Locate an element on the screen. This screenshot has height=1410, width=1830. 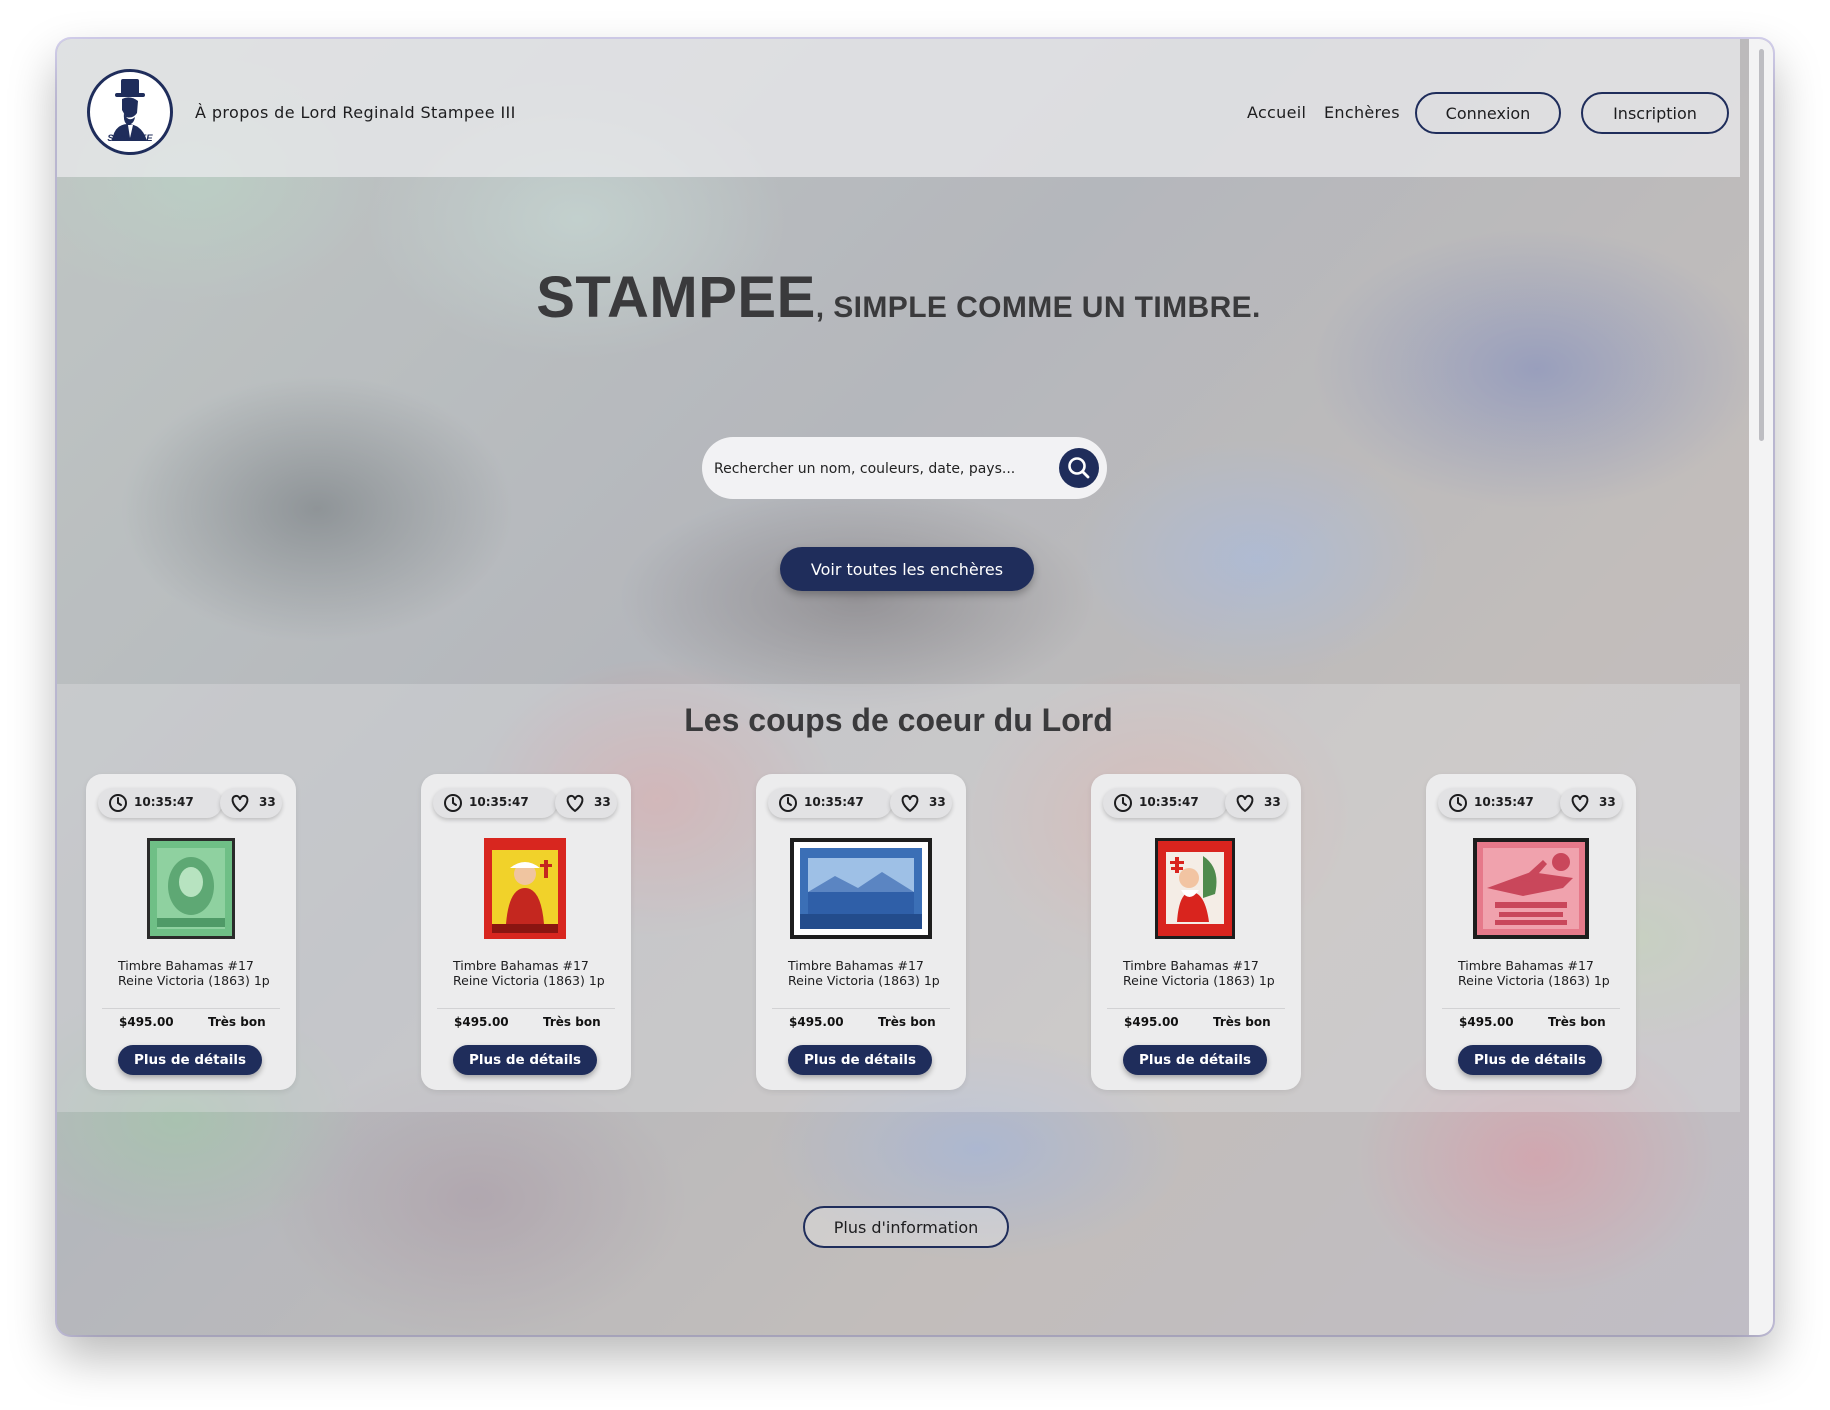
nav-auctions-link: Enchères is located at coordinates (1362, 112).